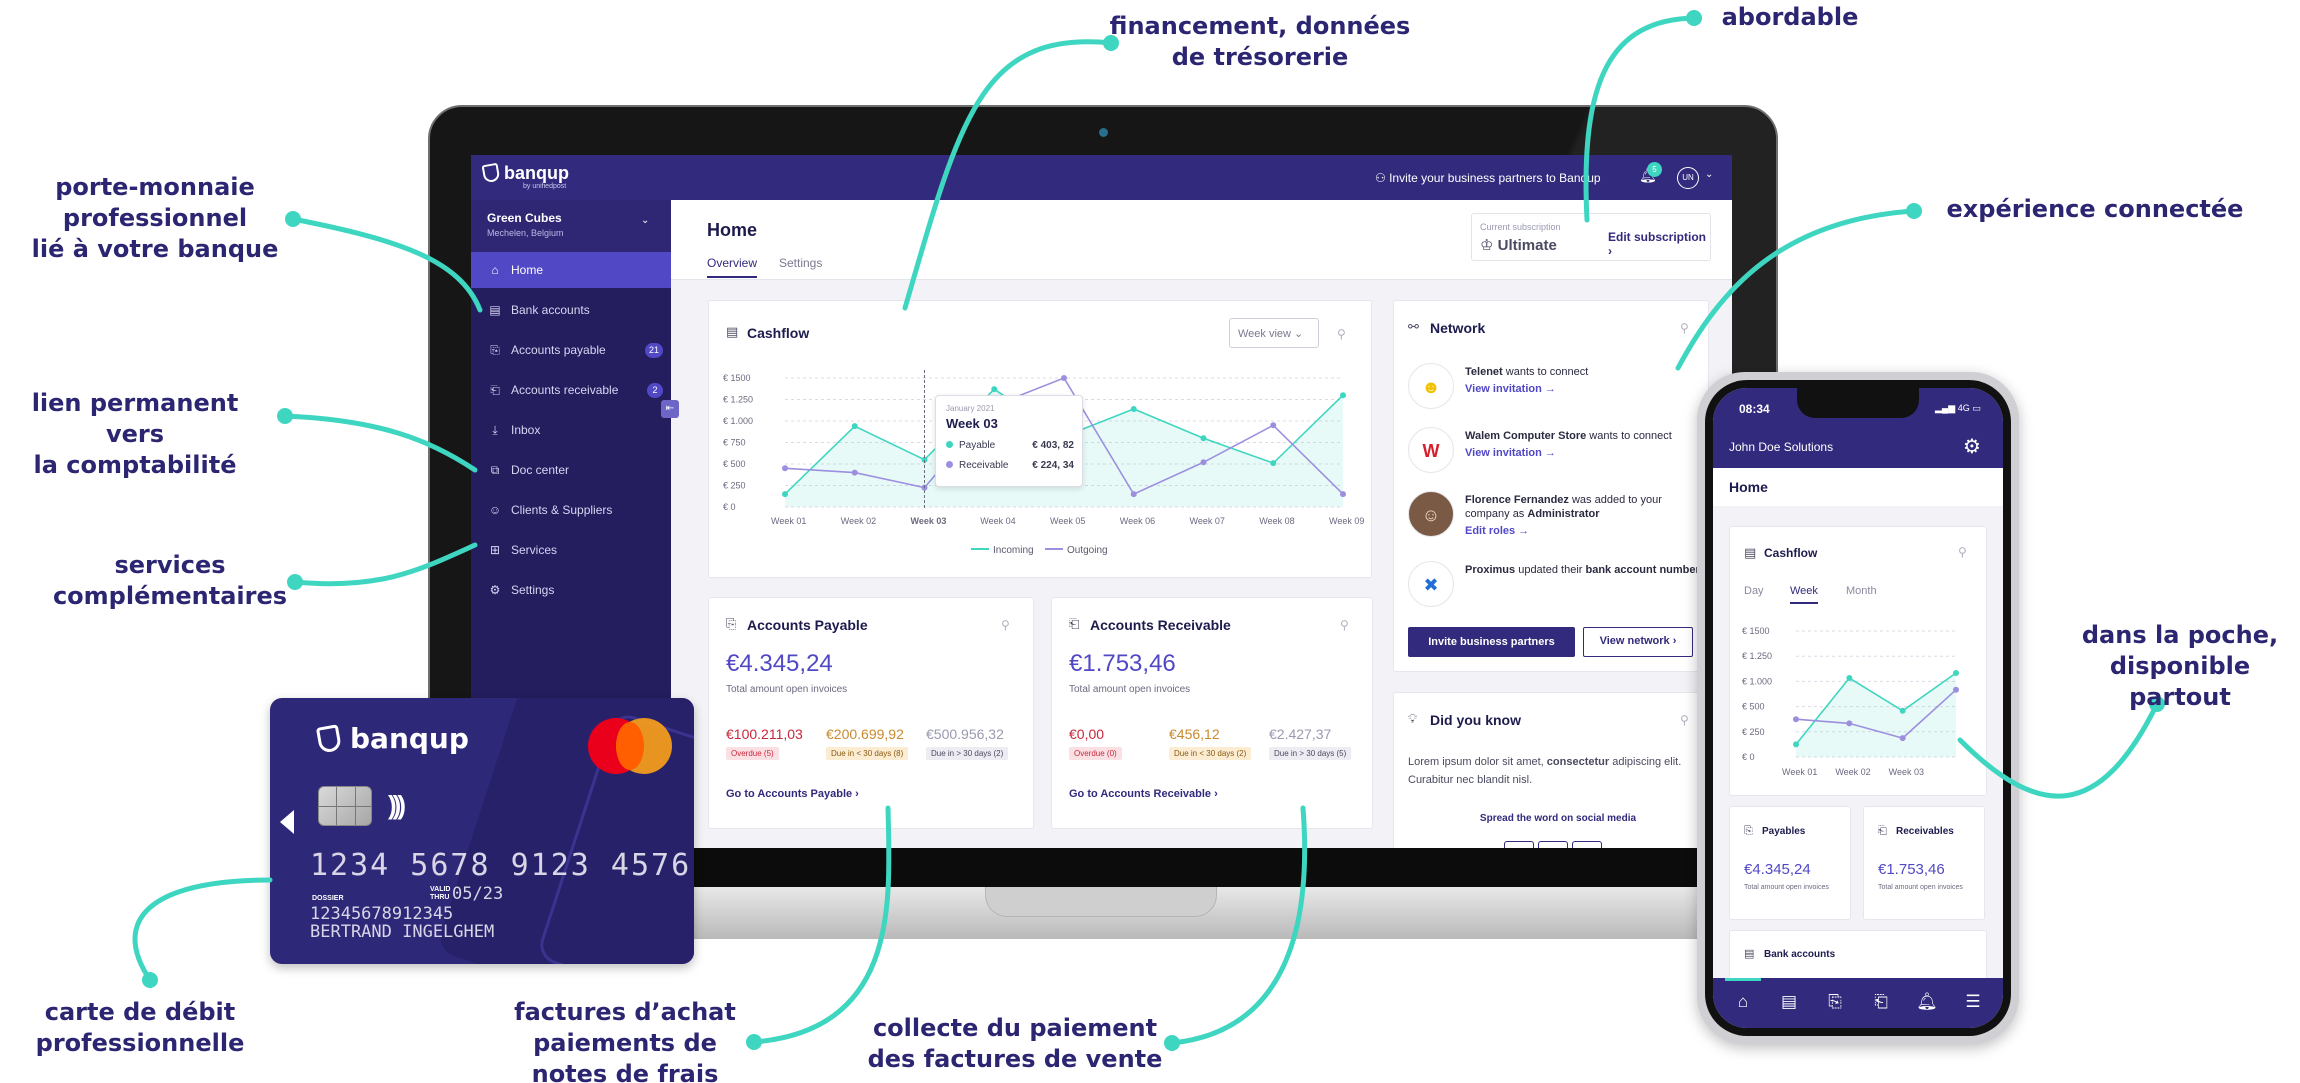  Describe the element at coordinates (1518, 245) in the screenshot. I see `subscription-value: ♔ Ultimate` at that location.